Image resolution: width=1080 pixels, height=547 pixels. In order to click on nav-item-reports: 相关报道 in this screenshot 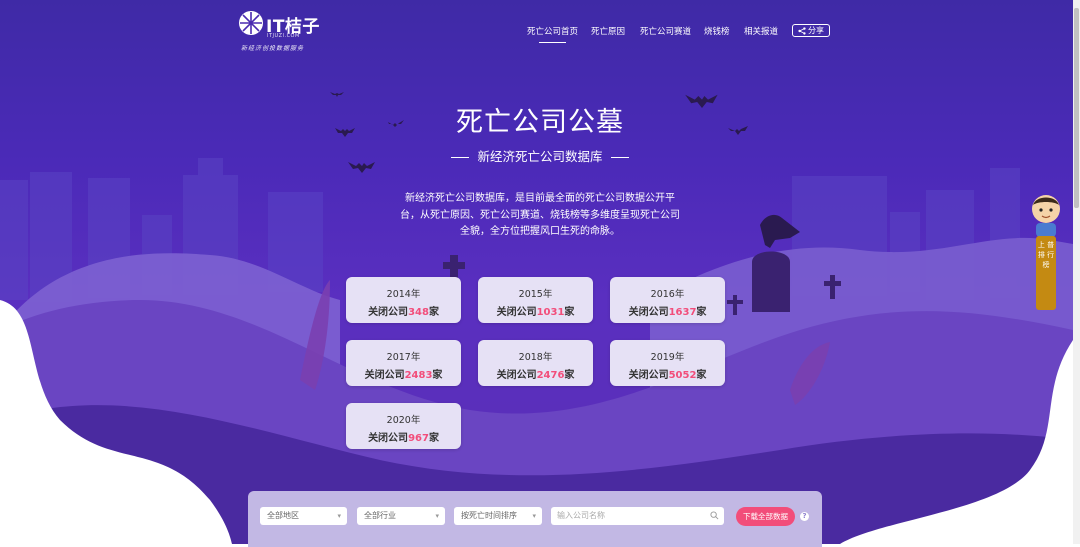, I will do `click(761, 31)`.